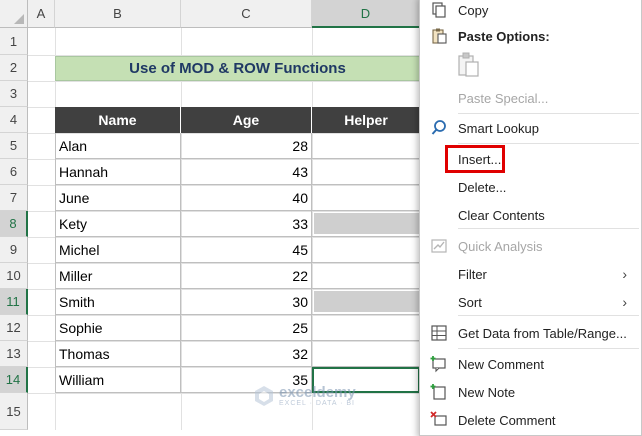 The image size is (642, 436). I want to click on row-header: 6, so click(14, 172).